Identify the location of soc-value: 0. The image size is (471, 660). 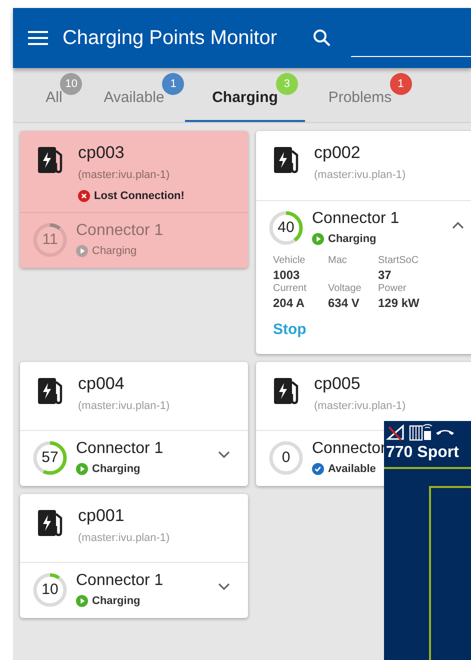
(286, 458).